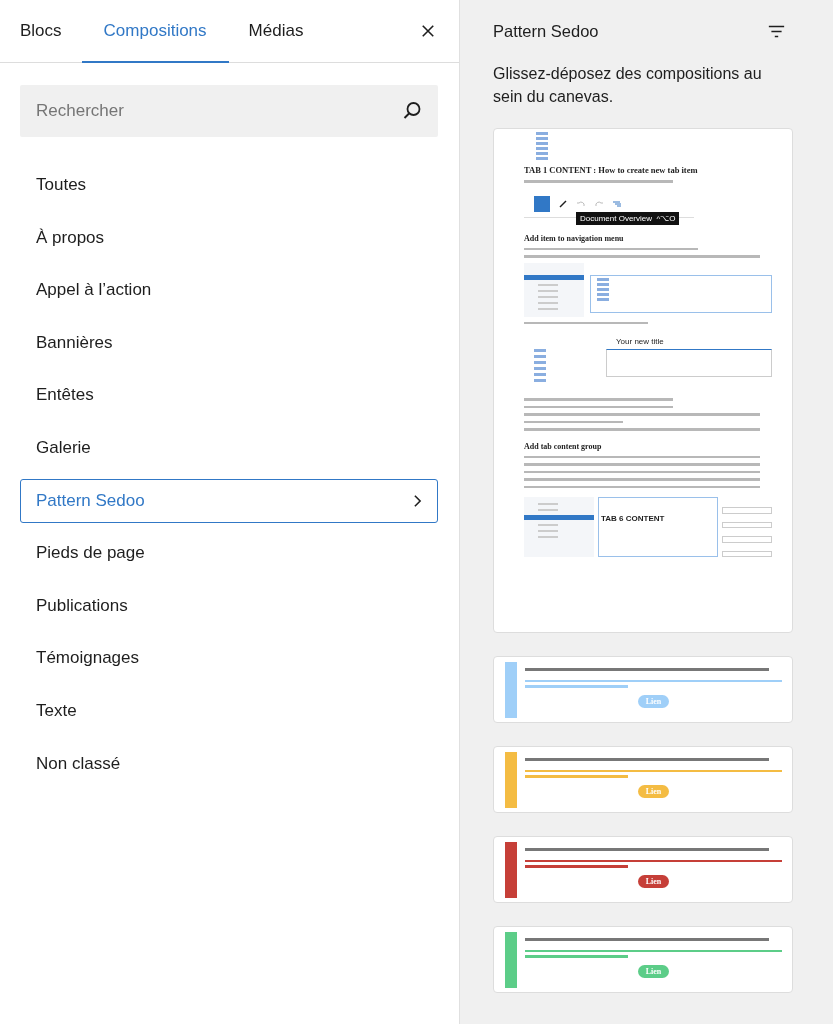 Image resolution: width=833 pixels, height=1024 pixels. Describe the element at coordinates (581, 203) in the screenshot. I see `undo-icon` at that location.